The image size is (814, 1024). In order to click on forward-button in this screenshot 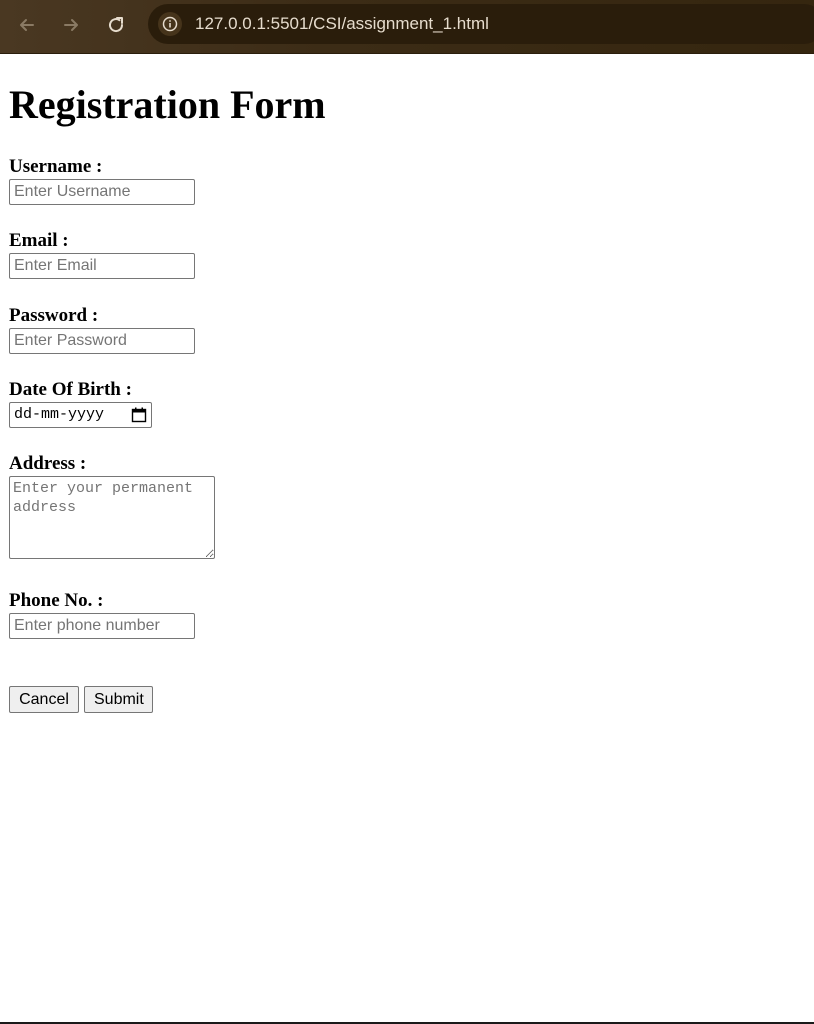, I will do `click(71, 25)`.